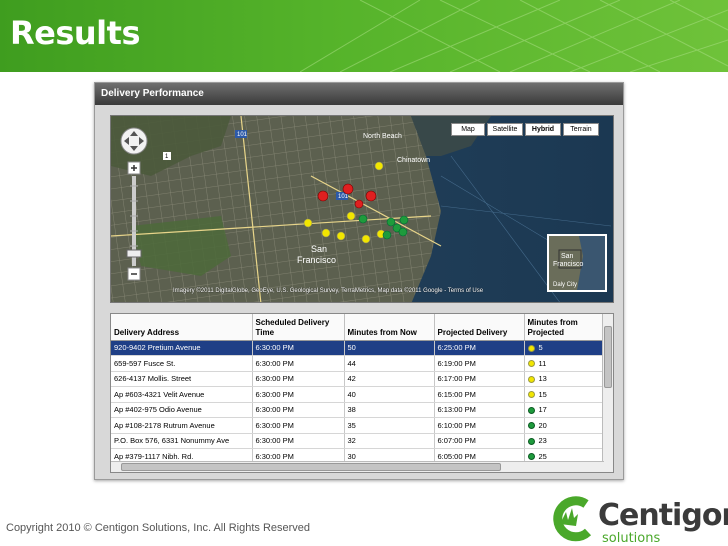  Describe the element at coordinates (564, 379) in the screenshot. I see `cell-minutes-from-projected: 13` at that location.